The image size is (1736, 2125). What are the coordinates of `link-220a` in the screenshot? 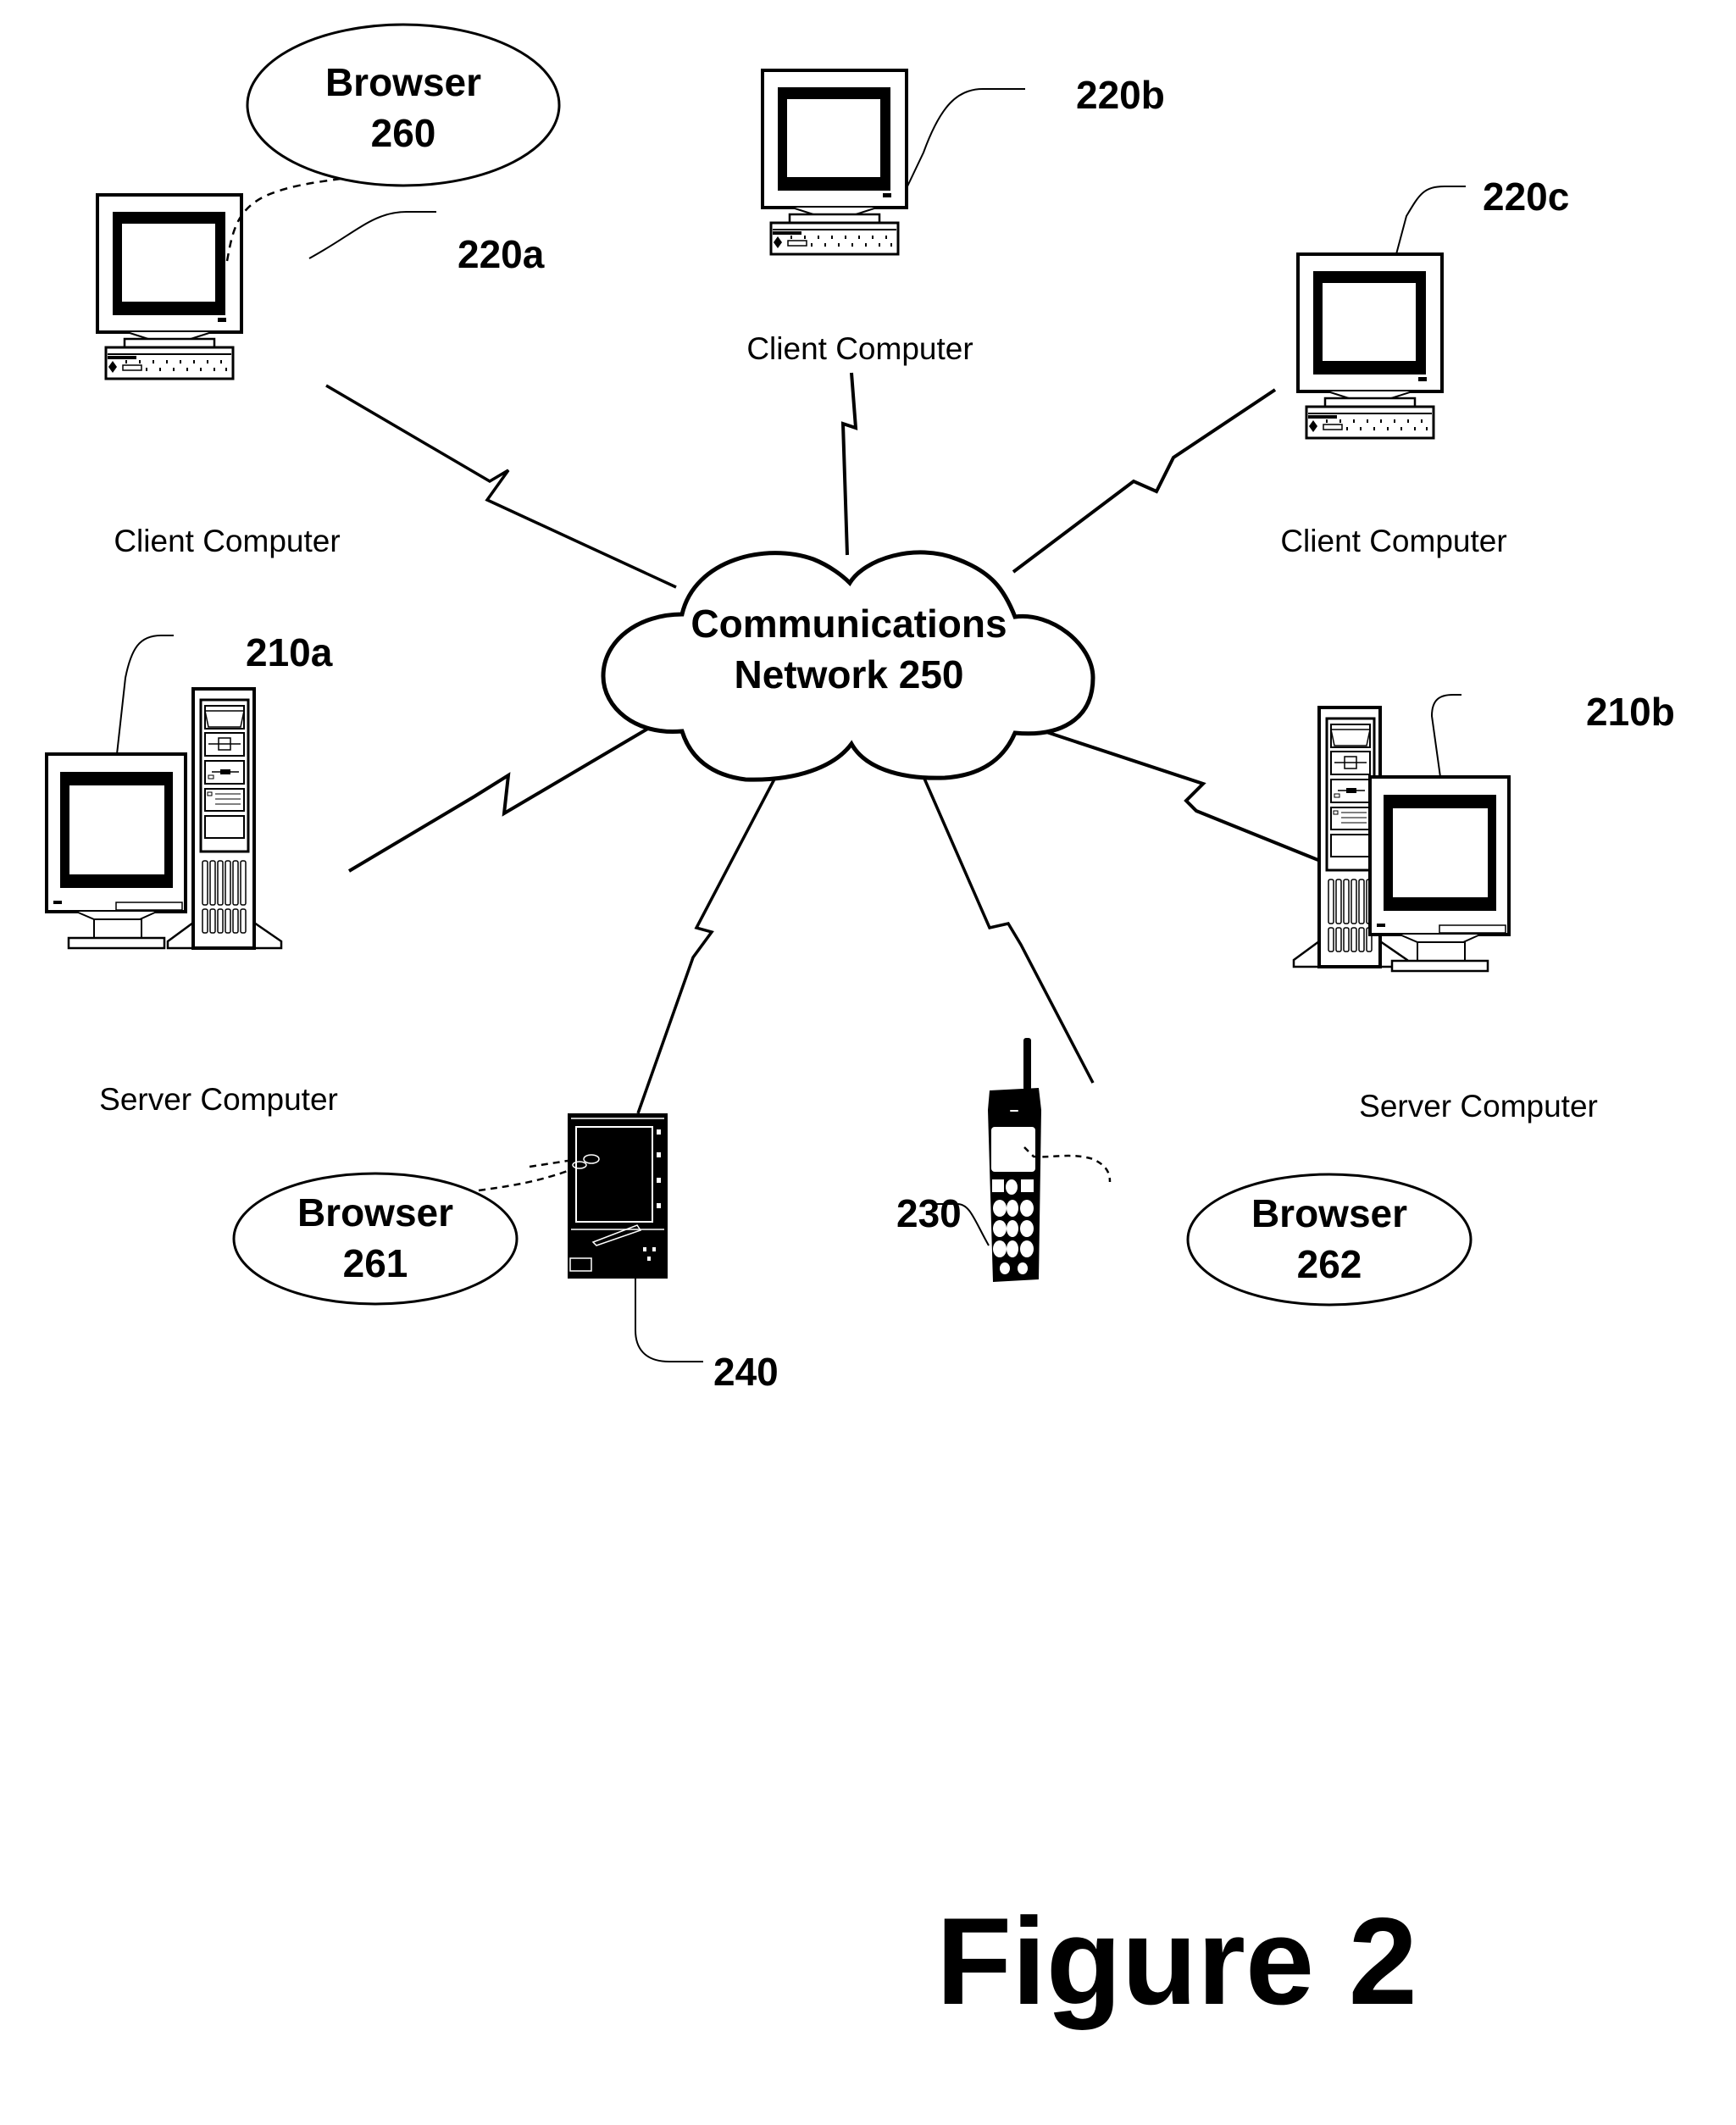 It's located at (501, 486).